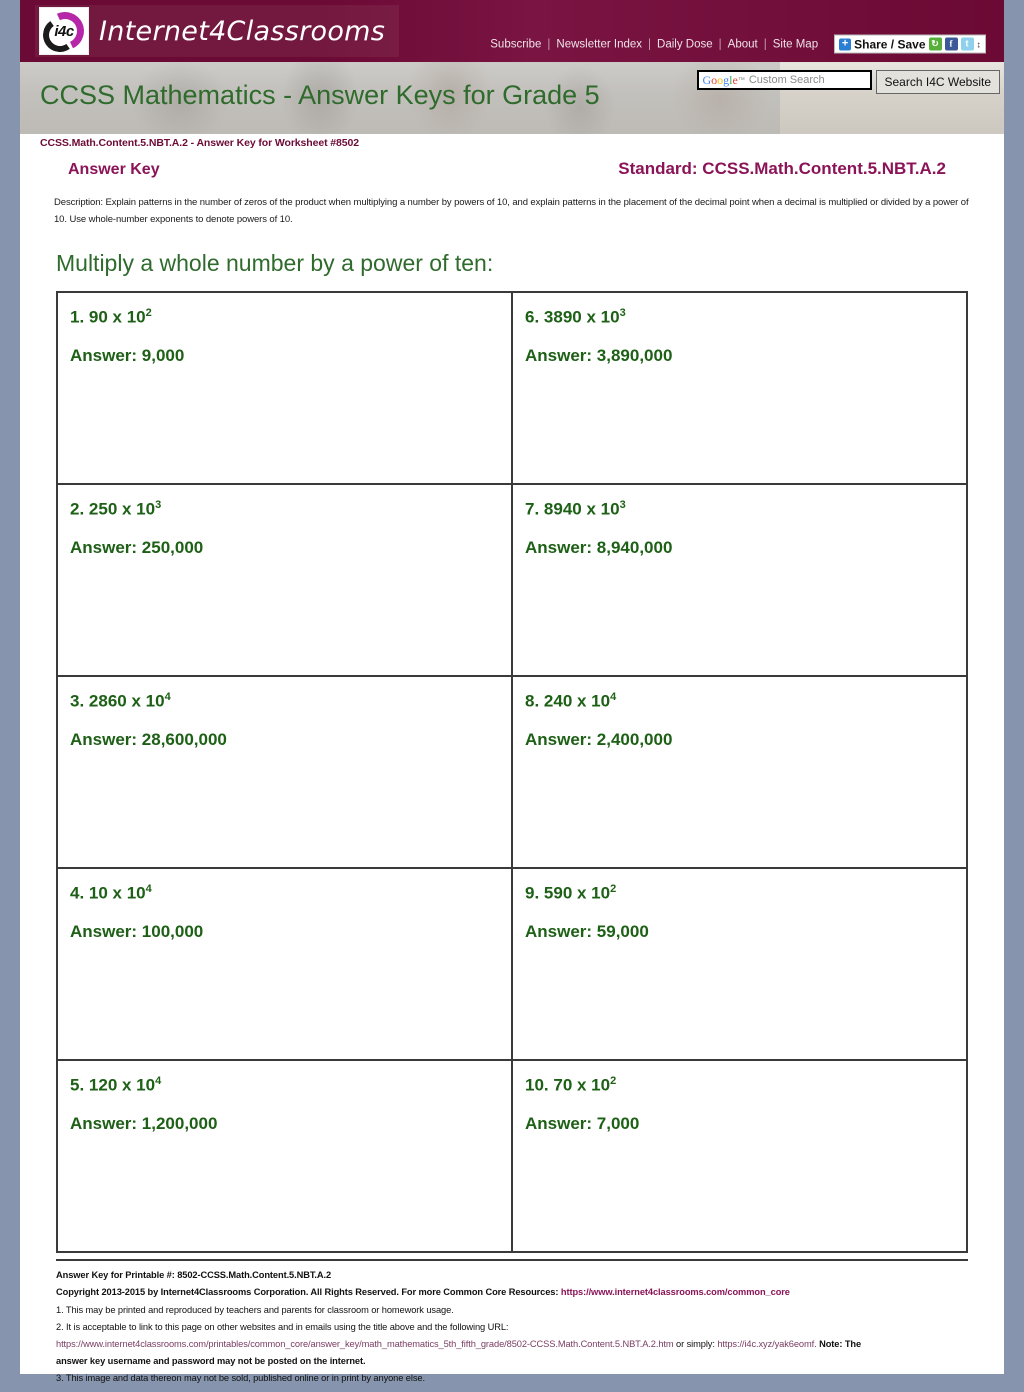 This screenshot has height=1392, width=1024. What do you see at coordinates (937, 82) in the screenshot?
I see `search-button: Search I4C Website` at bounding box center [937, 82].